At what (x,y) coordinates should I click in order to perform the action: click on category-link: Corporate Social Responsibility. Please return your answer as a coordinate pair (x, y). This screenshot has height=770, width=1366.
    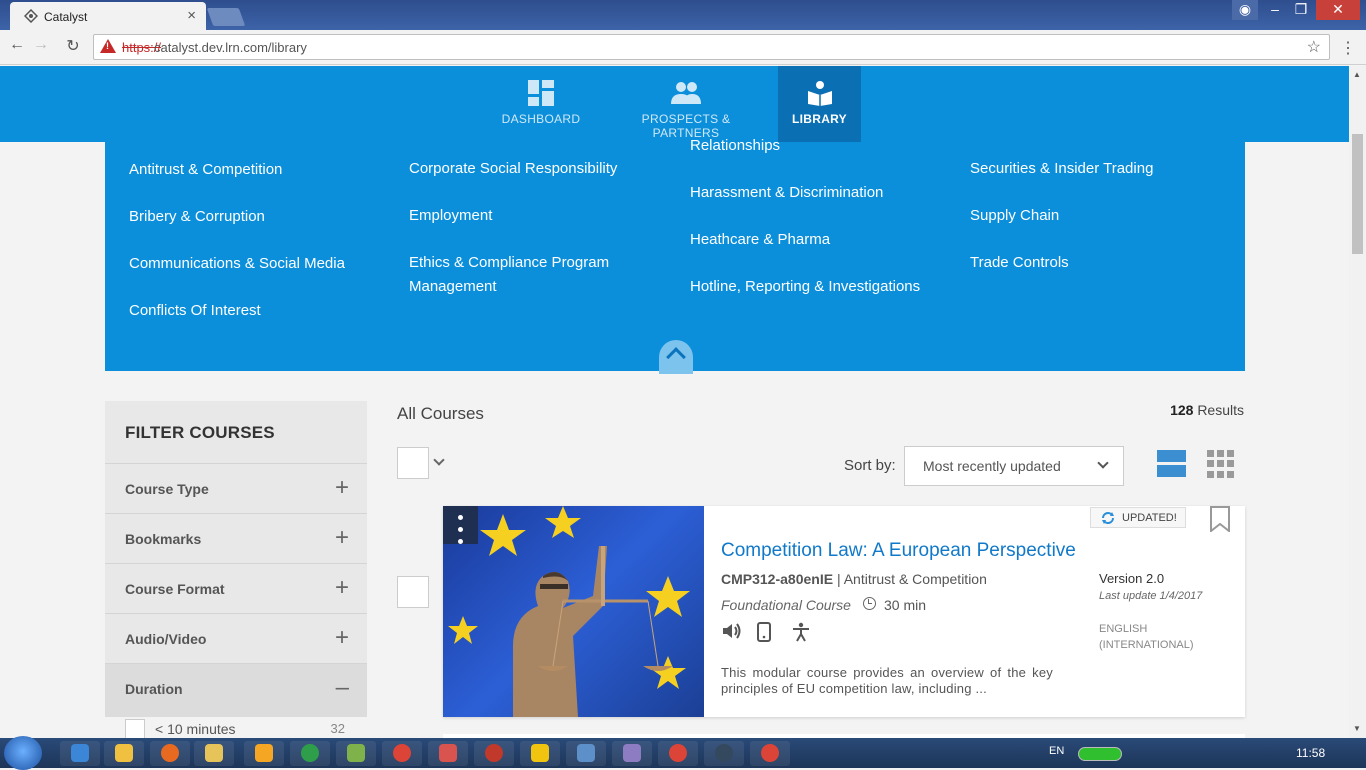
    Looking at the image, I should click on (513, 169).